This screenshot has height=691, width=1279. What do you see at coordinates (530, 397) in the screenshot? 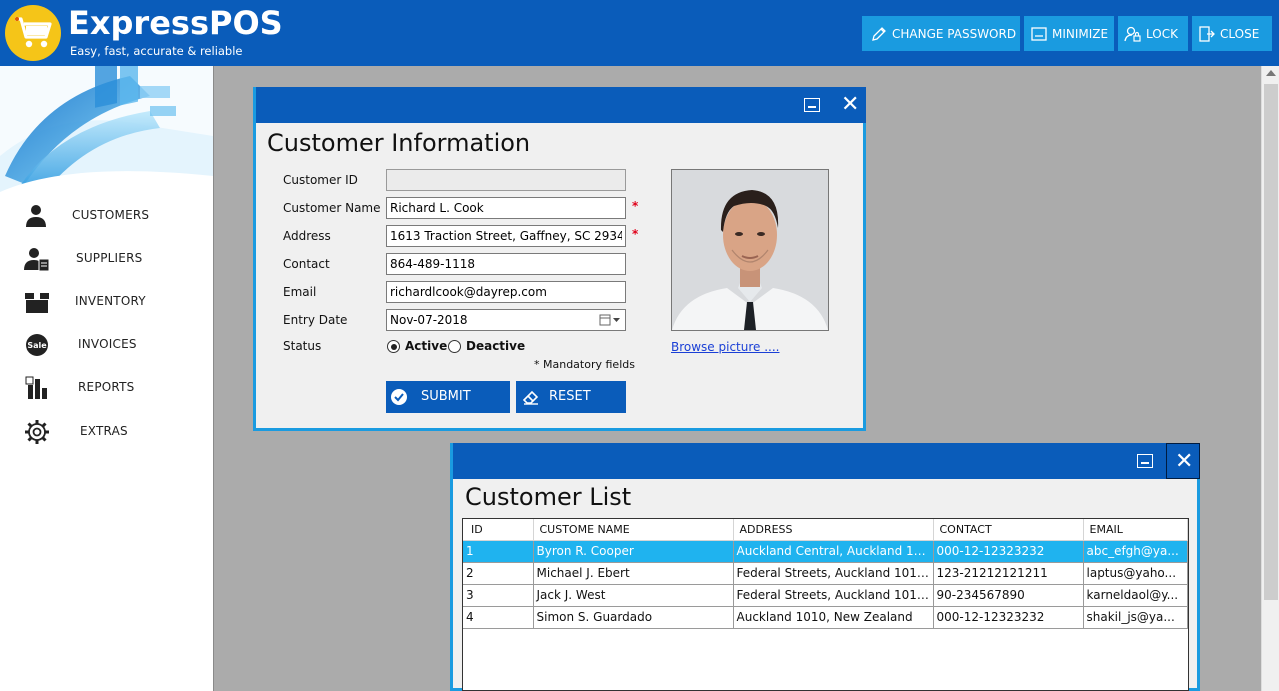
I see `eraser-icon` at bounding box center [530, 397].